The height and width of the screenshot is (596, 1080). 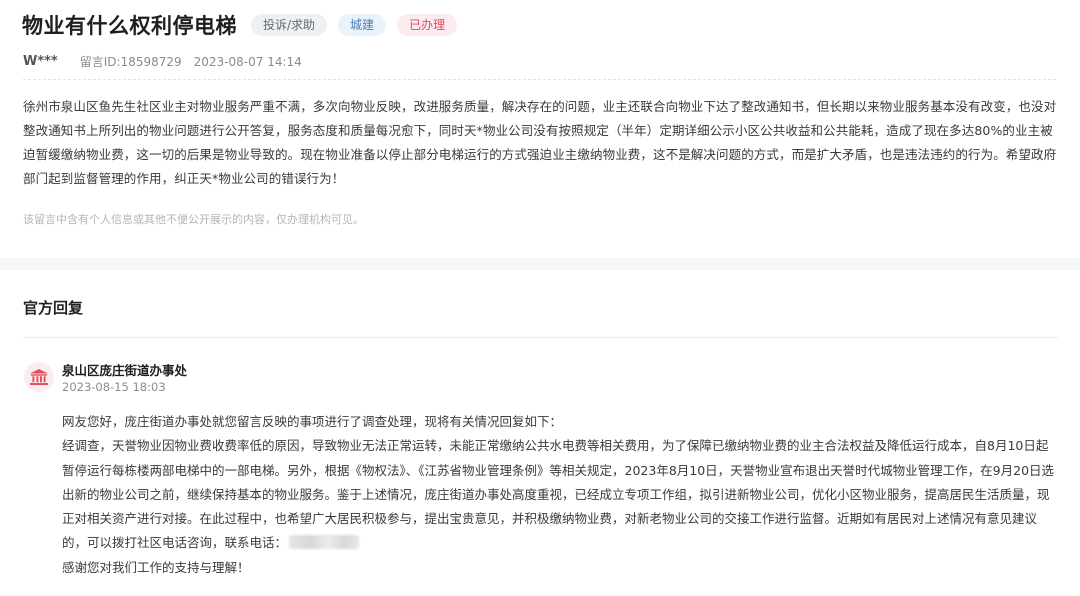 I want to click on reply-section-title: 官方回复, so click(x=53, y=308).